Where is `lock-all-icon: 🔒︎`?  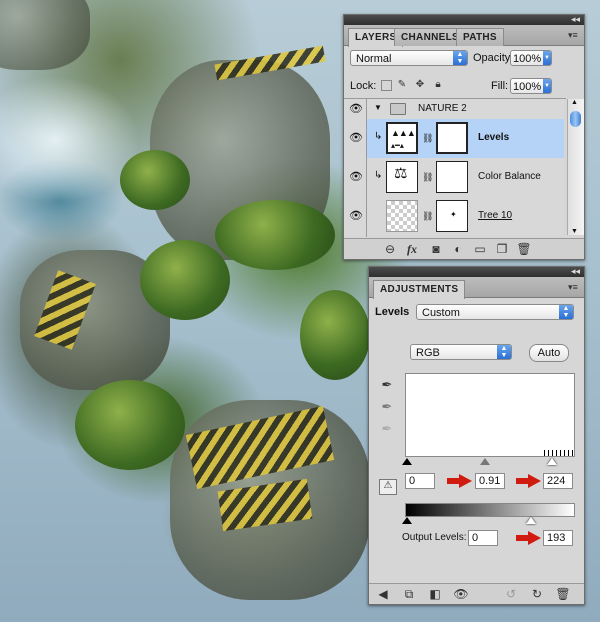
lock-all-icon: 🔒︎ is located at coordinates (438, 85).